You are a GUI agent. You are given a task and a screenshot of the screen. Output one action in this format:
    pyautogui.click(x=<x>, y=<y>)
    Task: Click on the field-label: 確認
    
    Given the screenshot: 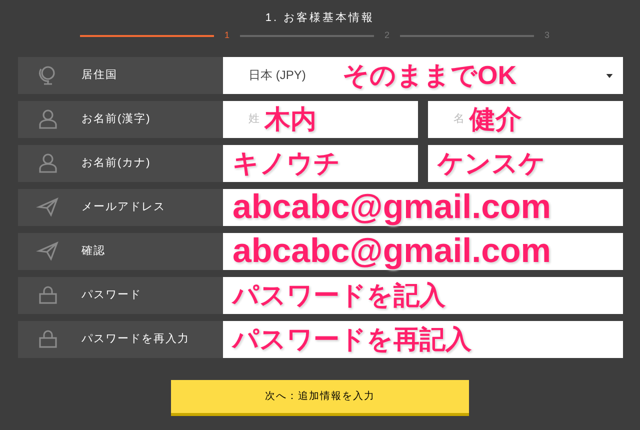 What is the action you would take?
    pyautogui.click(x=94, y=251)
    